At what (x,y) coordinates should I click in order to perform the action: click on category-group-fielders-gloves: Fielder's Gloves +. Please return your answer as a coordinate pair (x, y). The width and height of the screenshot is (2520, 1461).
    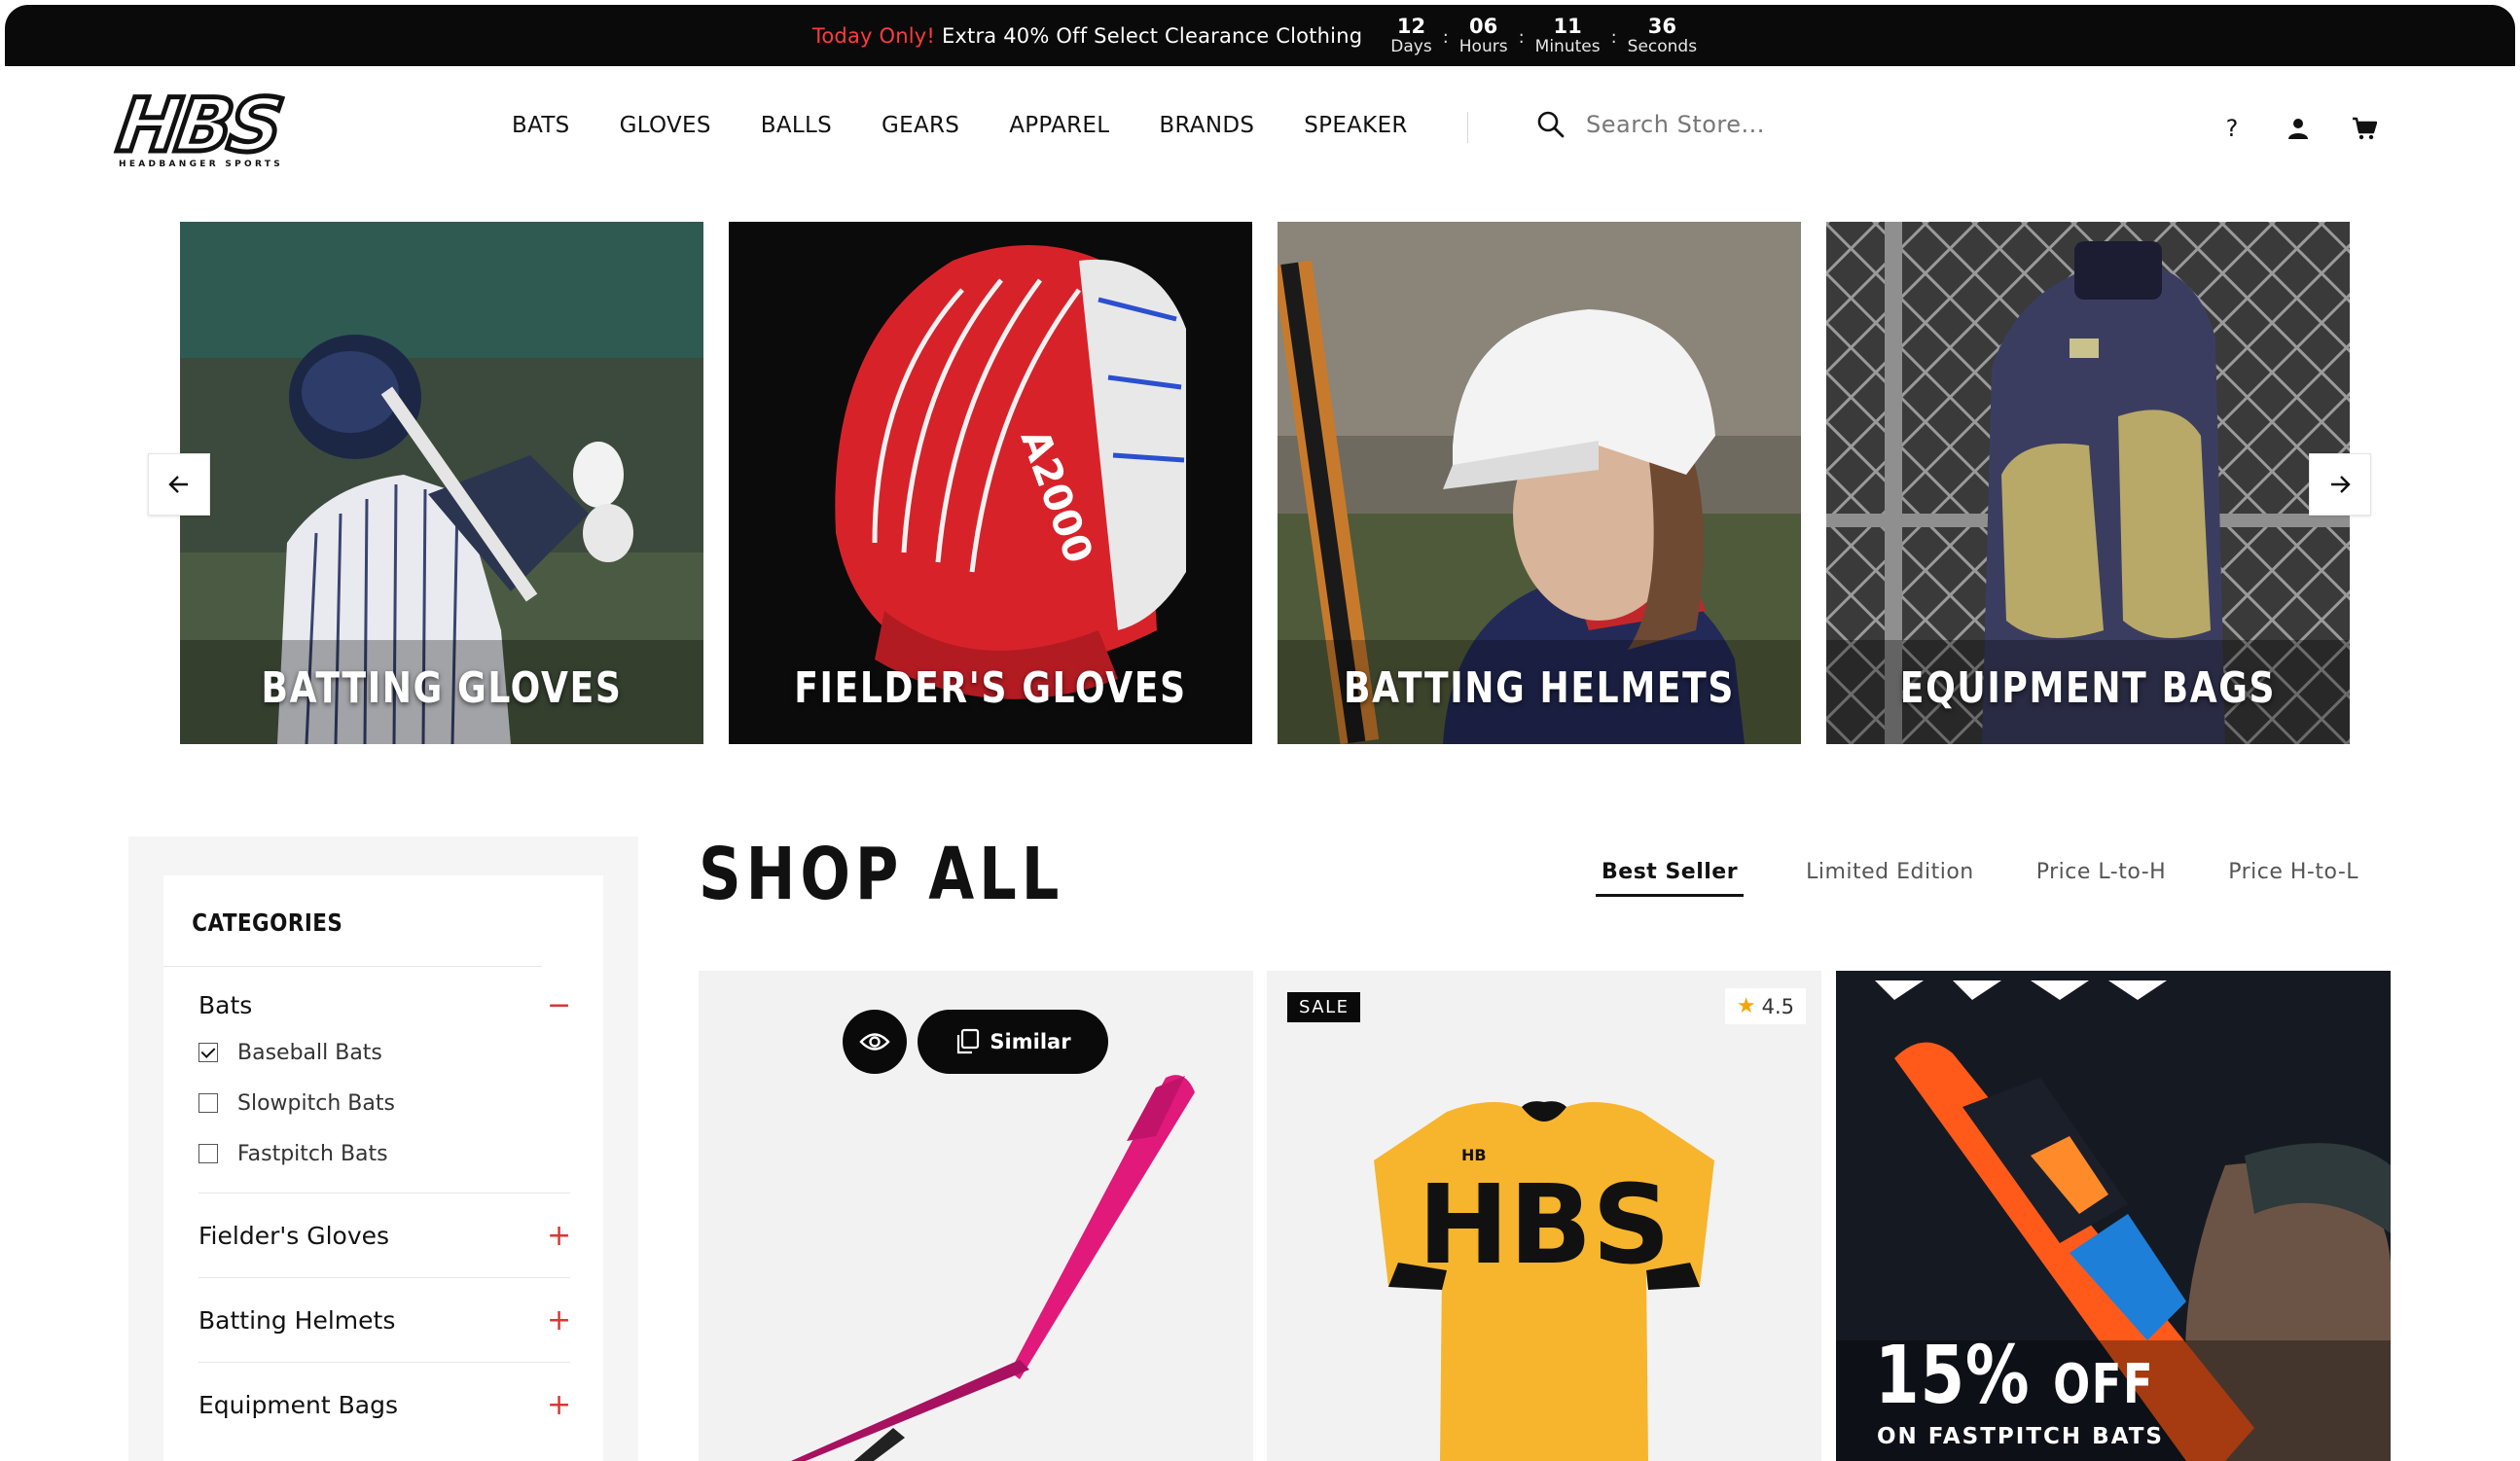
    Looking at the image, I should click on (384, 1236).